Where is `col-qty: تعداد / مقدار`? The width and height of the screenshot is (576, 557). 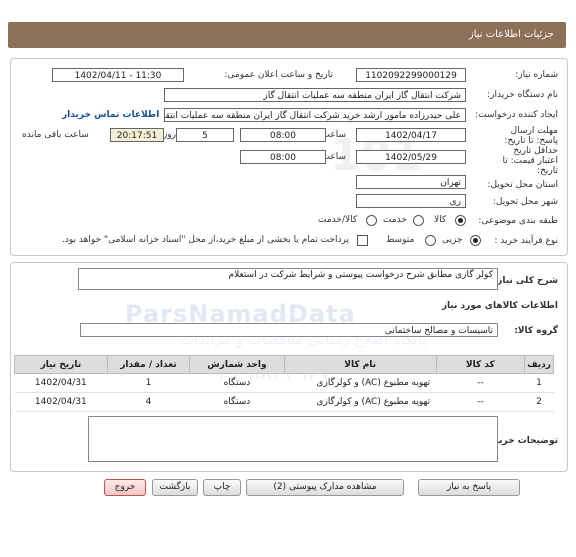 col-qty: تعداد / مقدار is located at coordinates (148, 364).